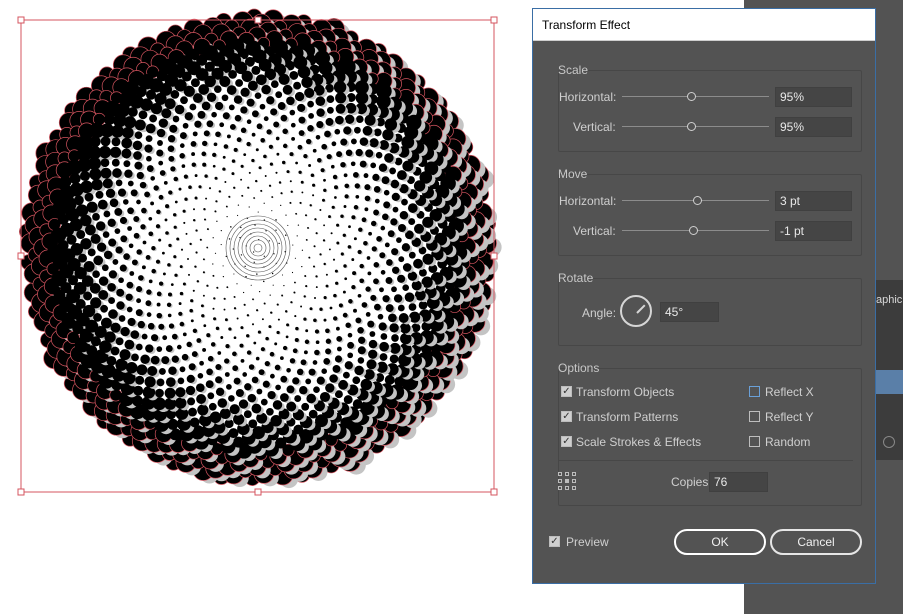 This screenshot has width=903, height=614. Describe the element at coordinates (738, 482) in the screenshot. I see `copies-field: 76` at that location.